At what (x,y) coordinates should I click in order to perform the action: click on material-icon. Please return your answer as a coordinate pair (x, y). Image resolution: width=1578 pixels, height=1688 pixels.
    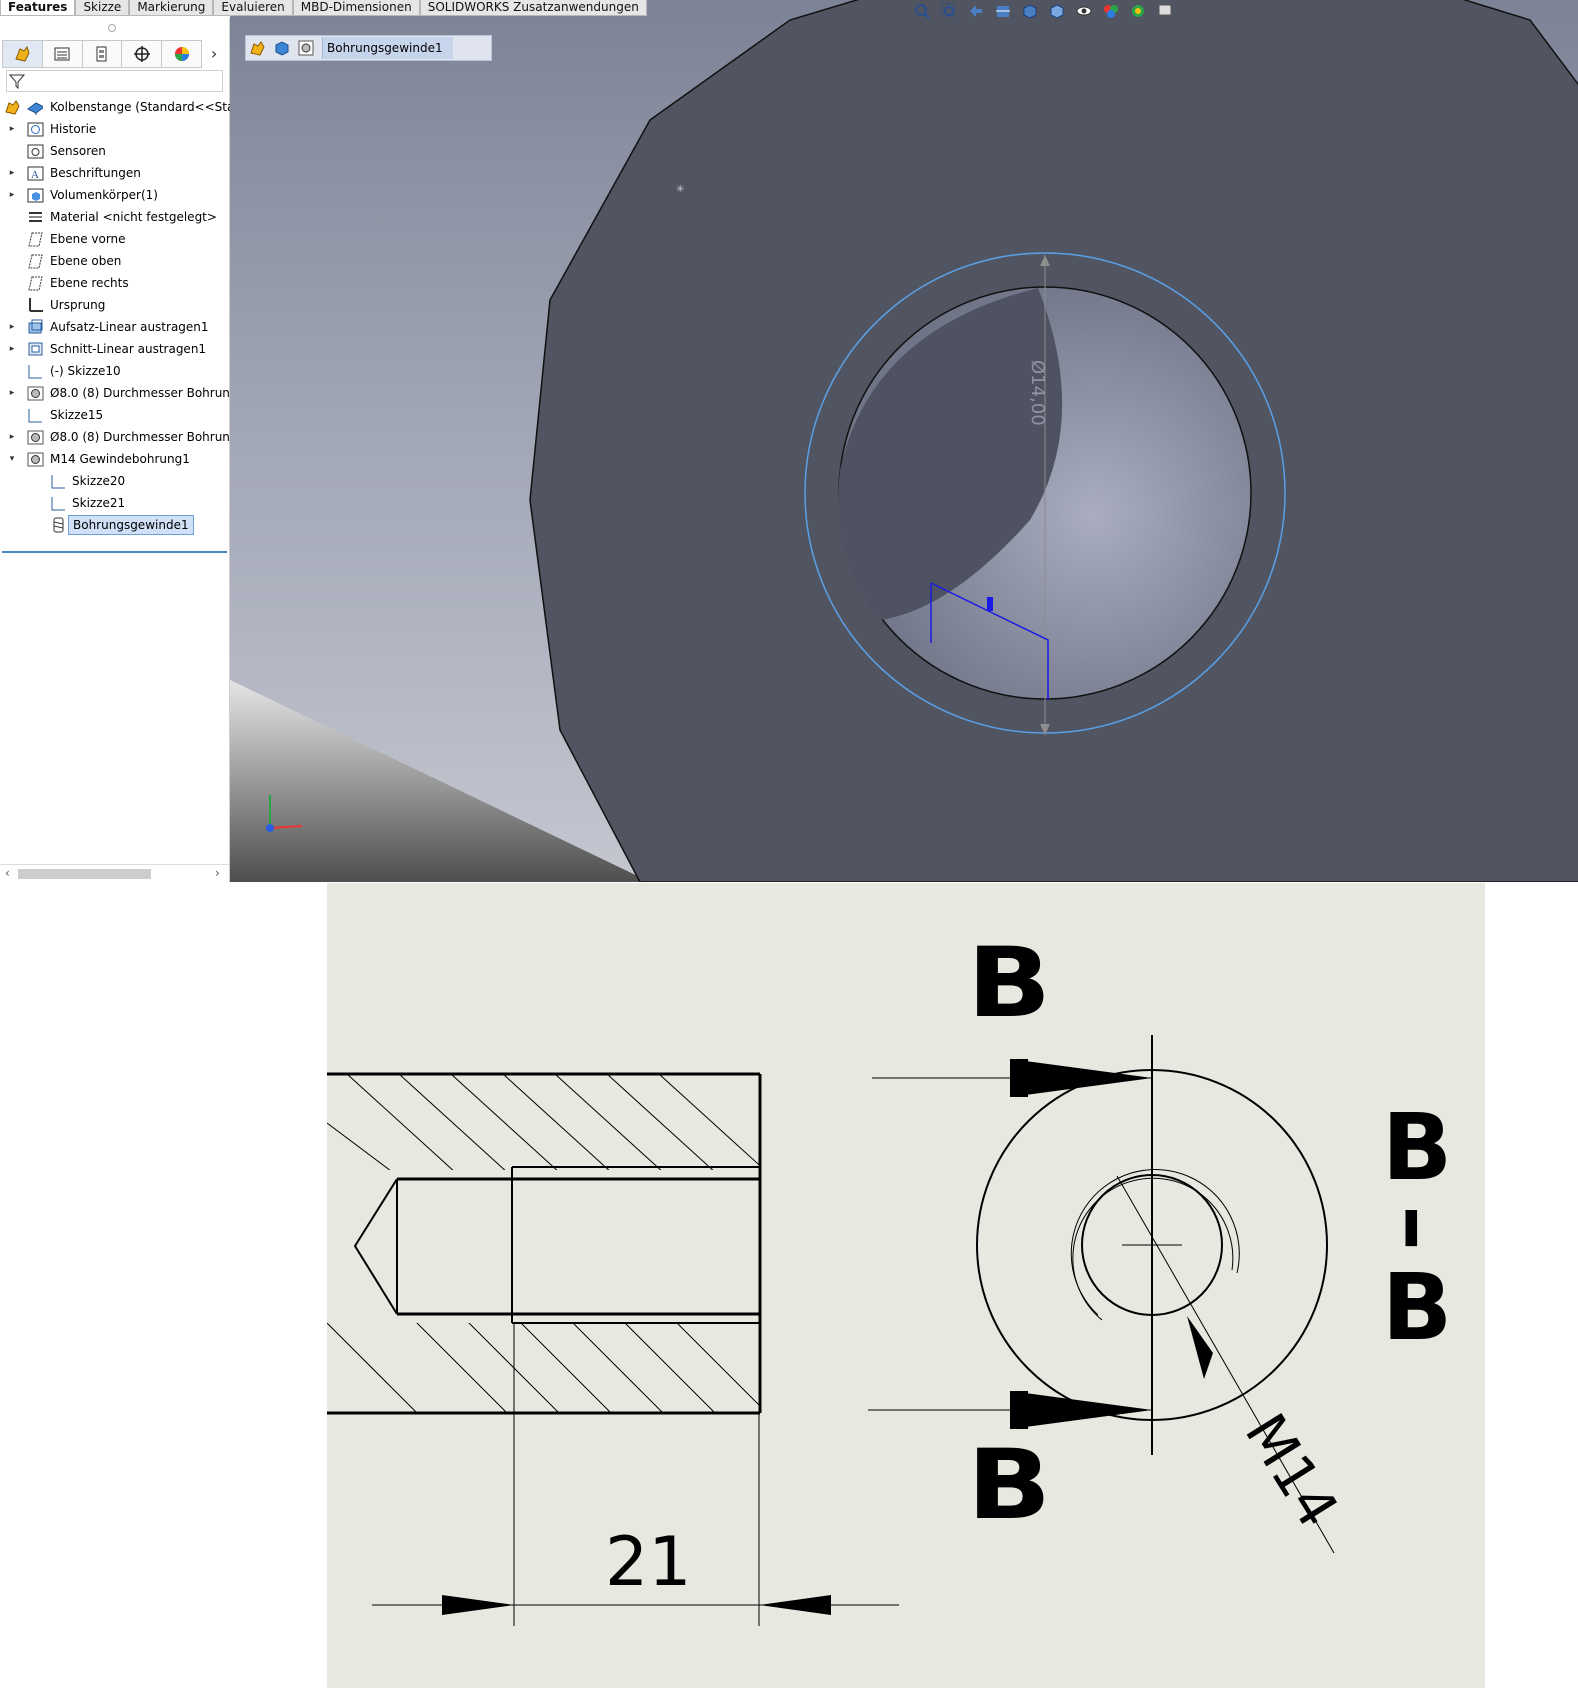
    Looking at the image, I should click on (35, 217).